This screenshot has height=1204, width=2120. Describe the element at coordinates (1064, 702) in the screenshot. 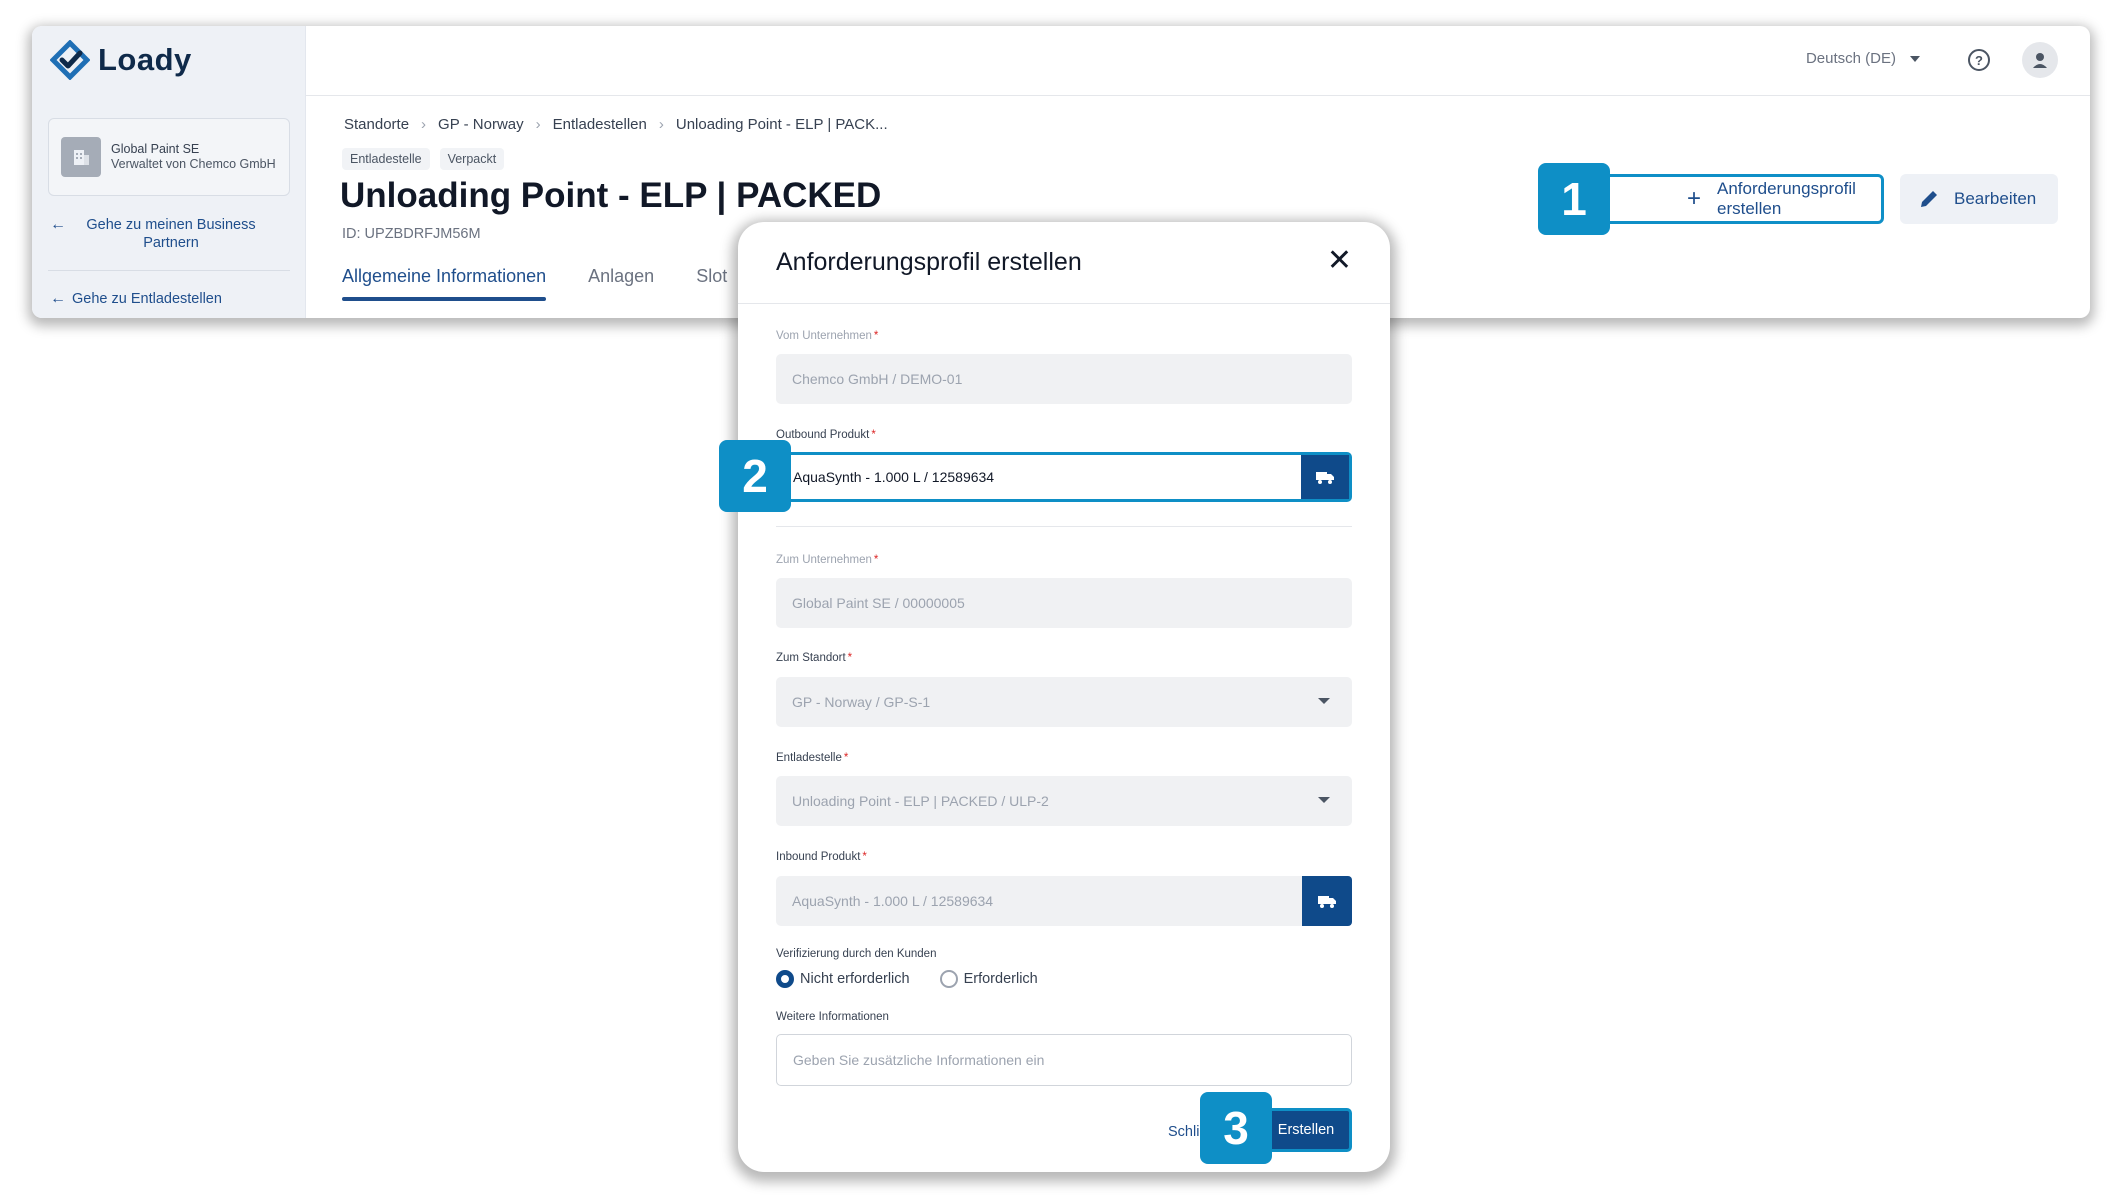

I see `to-site-select: GP - Norway / GP-S-1` at that location.